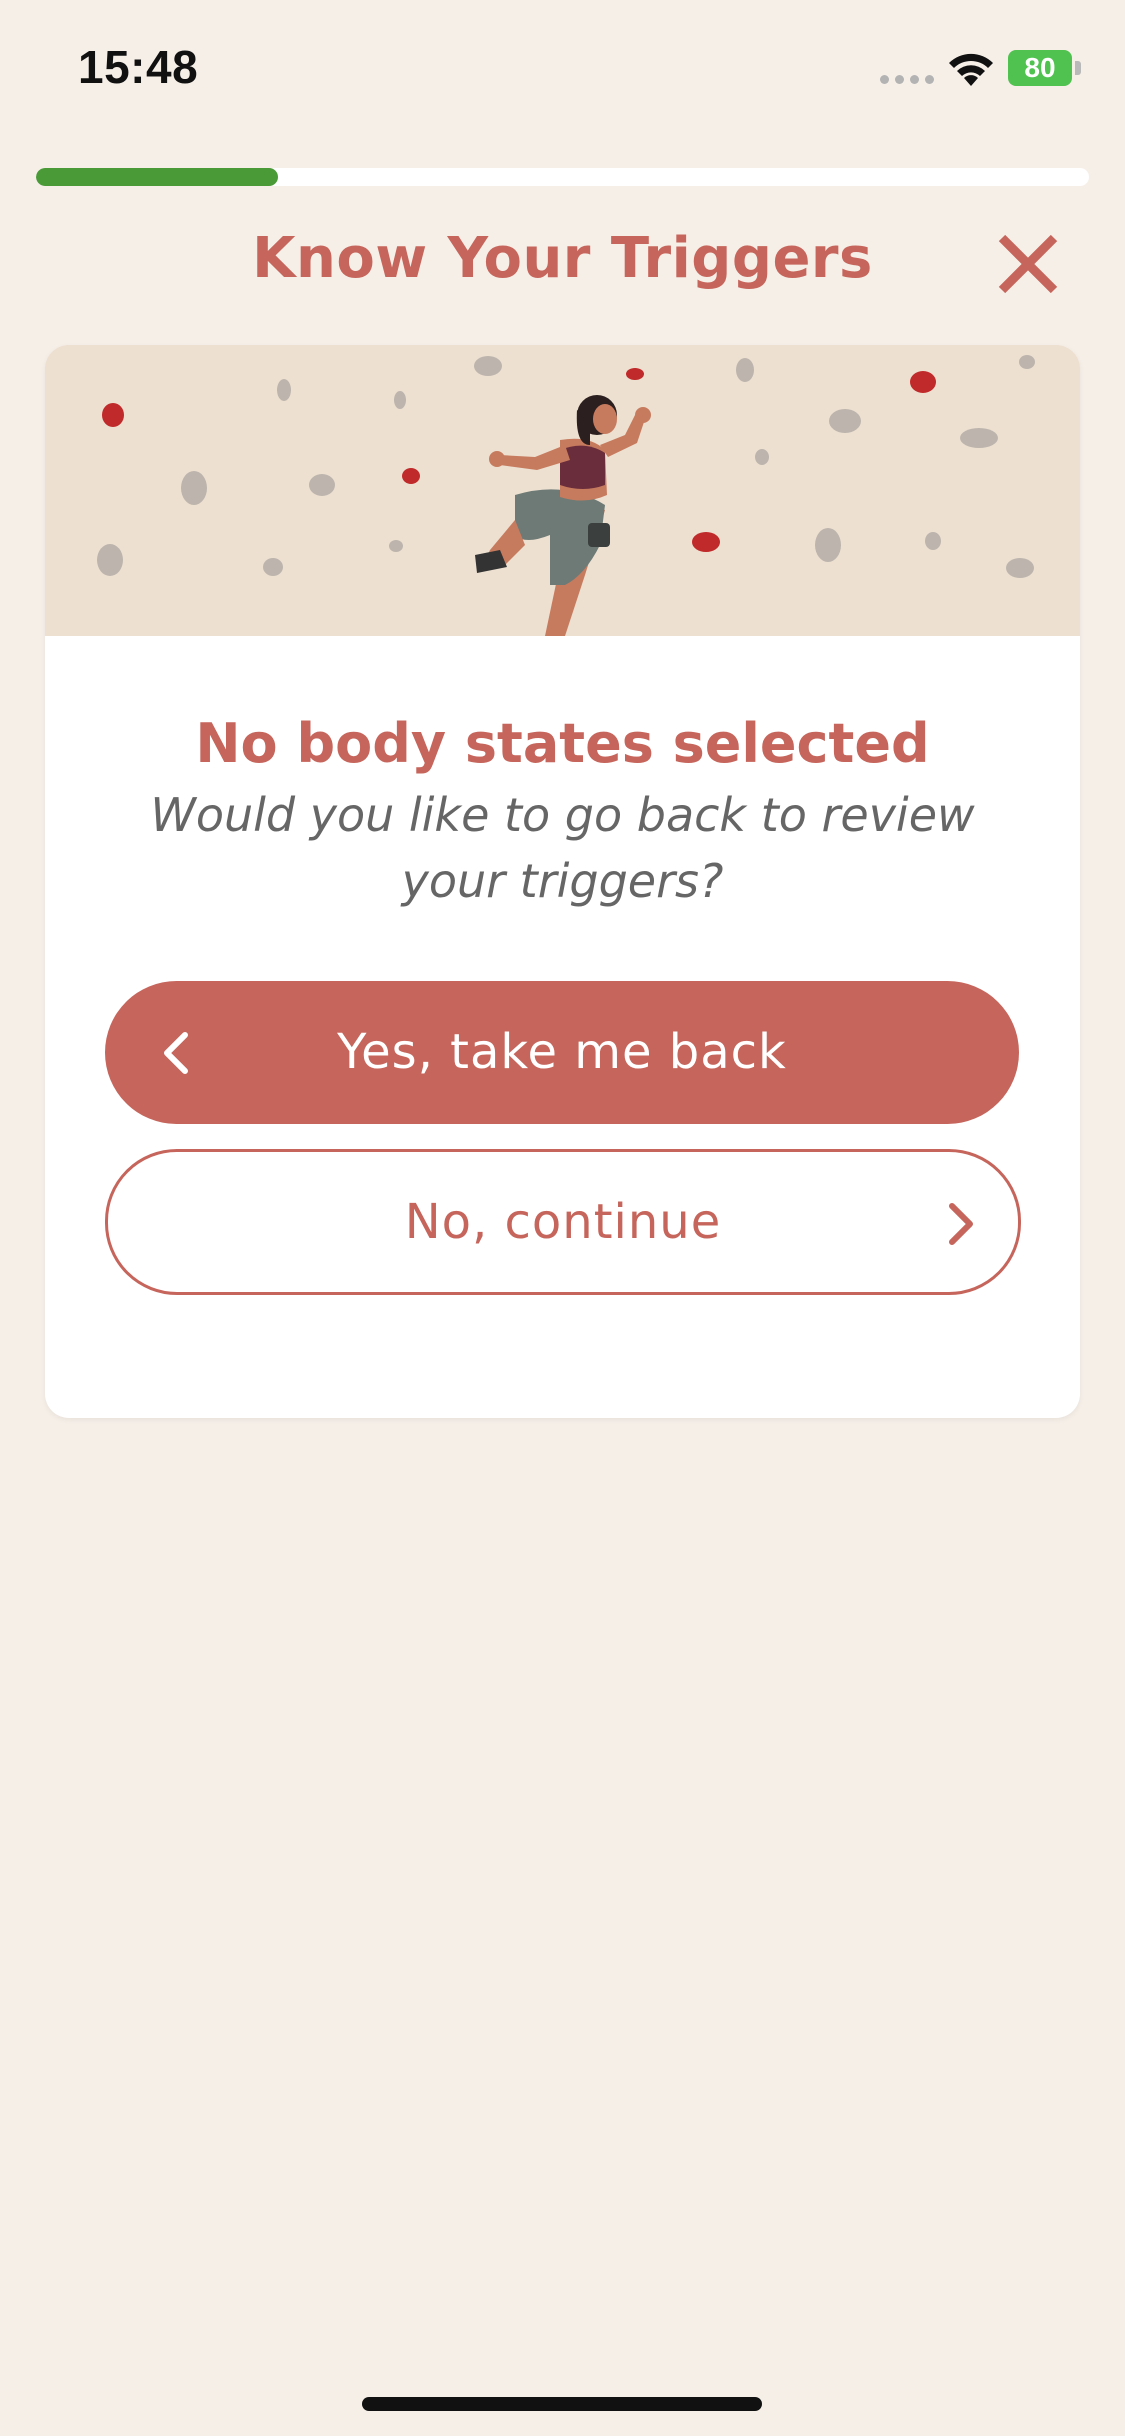  I want to click on take-me-back-button: Yes, take me back, so click(562, 1052).